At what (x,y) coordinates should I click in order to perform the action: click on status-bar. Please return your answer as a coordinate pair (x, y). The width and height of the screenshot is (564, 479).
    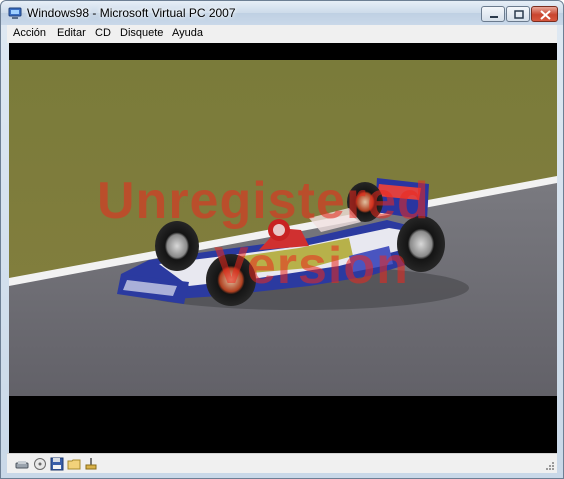
    Looking at the image, I should click on (282, 463).